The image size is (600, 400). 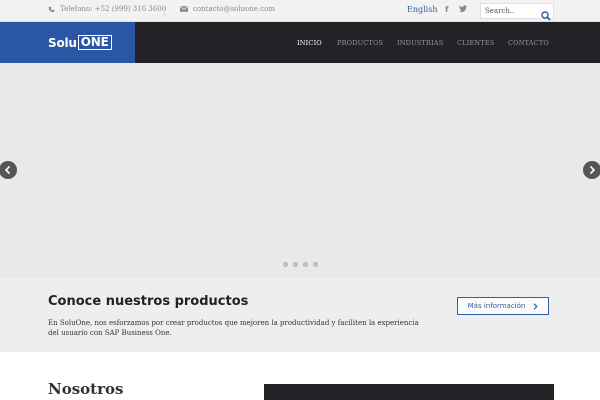 What do you see at coordinates (62, 42) in the screenshot?
I see `logo-text-solu: Solu` at bounding box center [62, 42].